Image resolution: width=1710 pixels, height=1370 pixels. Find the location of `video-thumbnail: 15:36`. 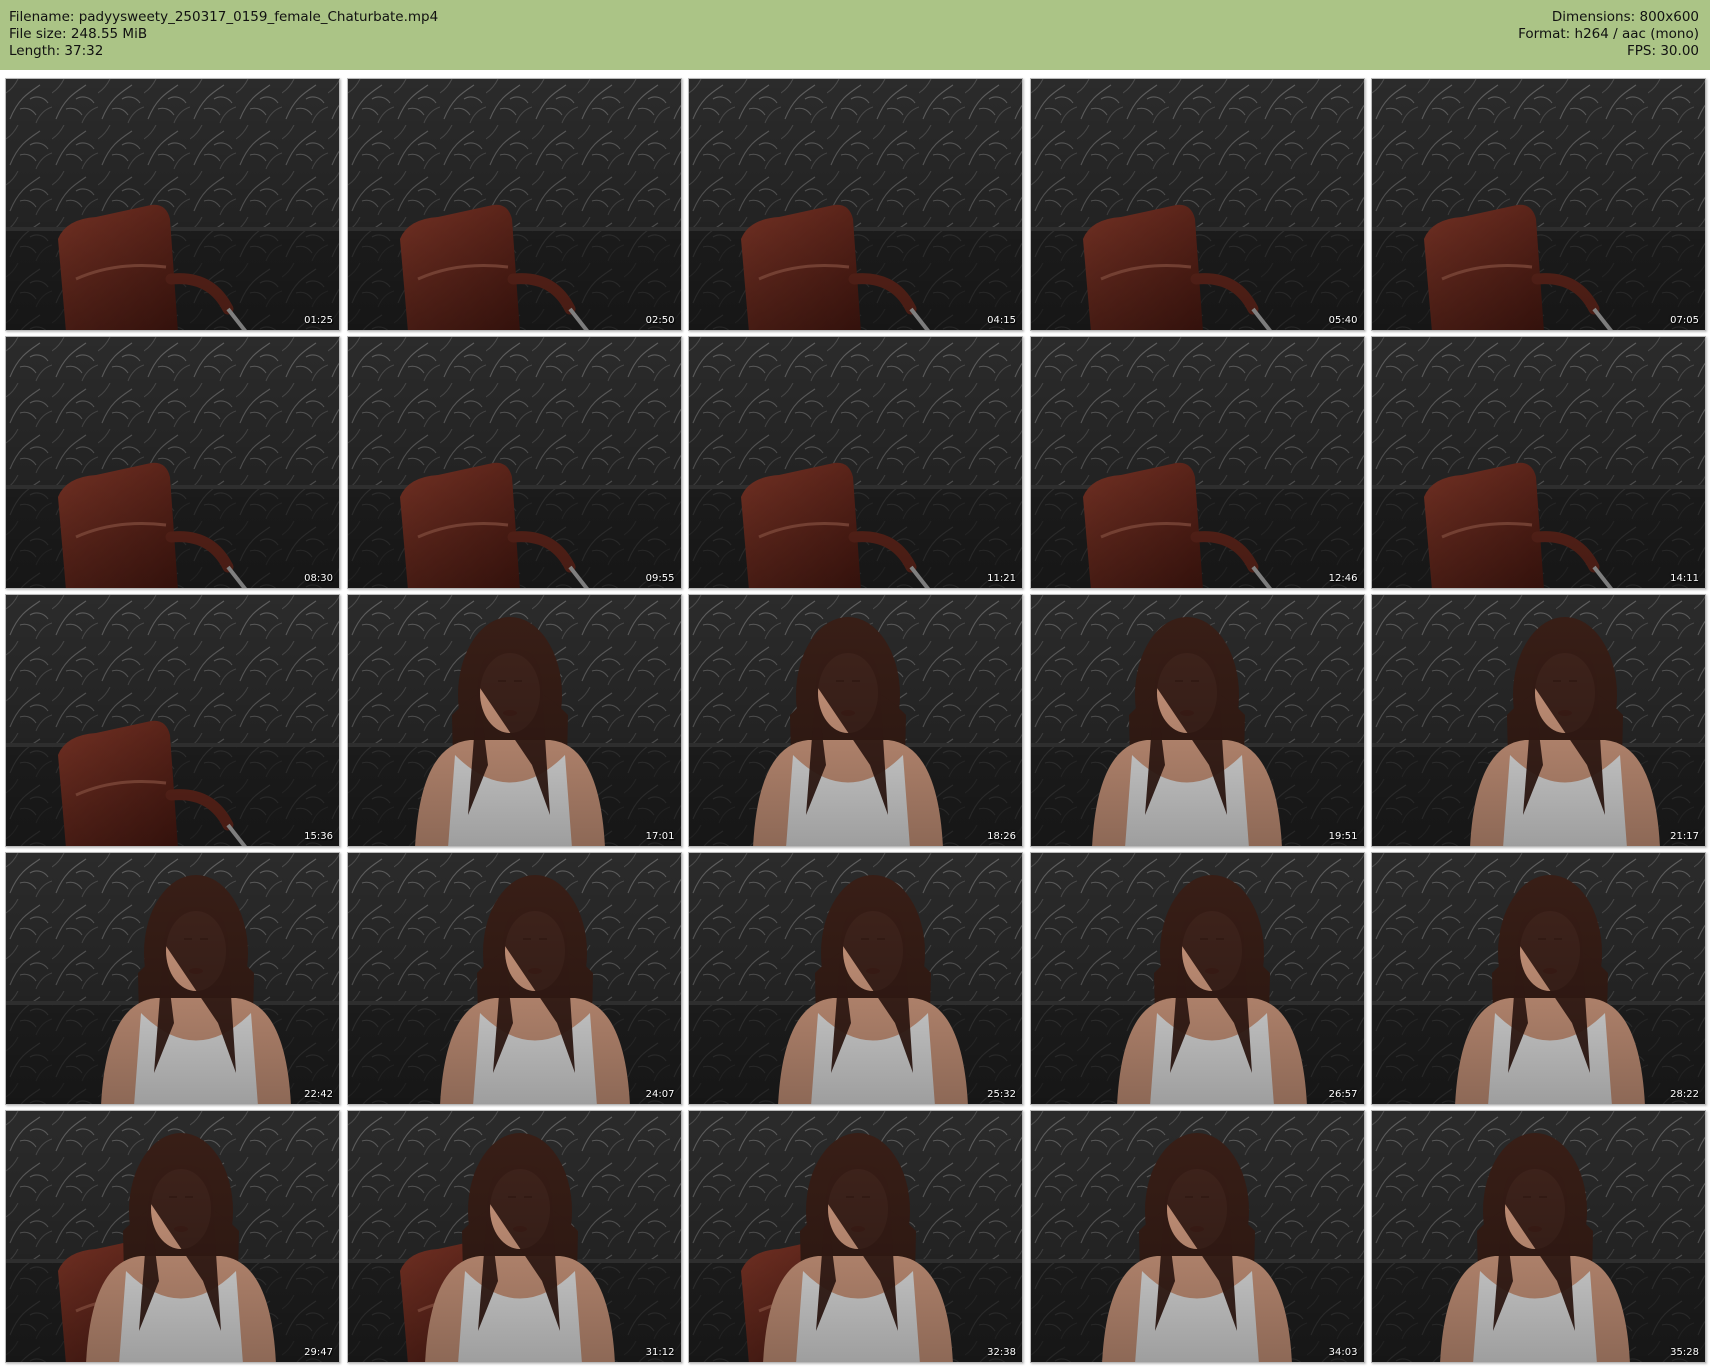

video-thumbnail: 15:36 is located at coordinates (172, 720).